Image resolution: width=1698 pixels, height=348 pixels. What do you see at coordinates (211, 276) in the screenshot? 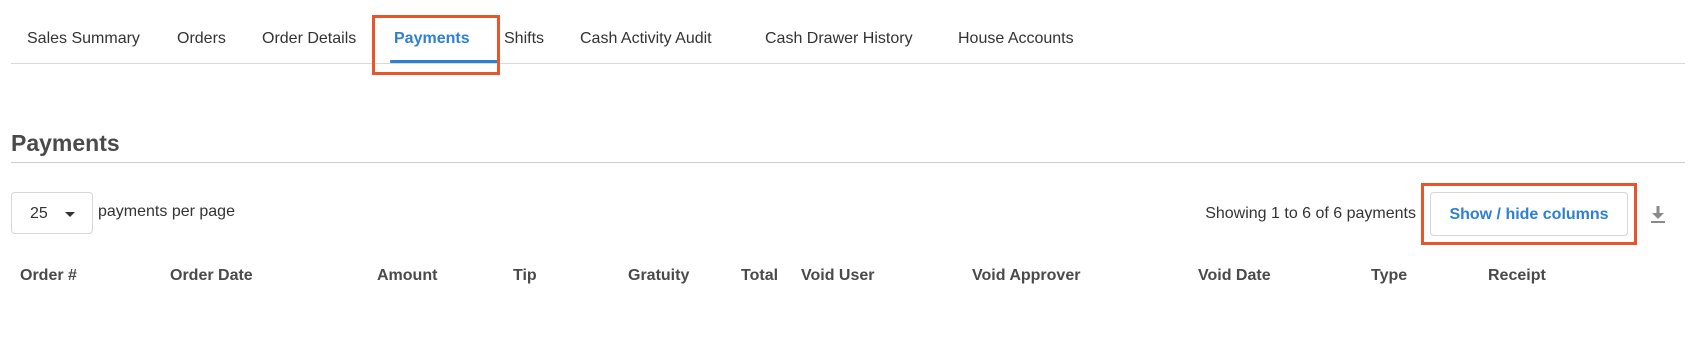
I see `column-header-order-date: Order Date` at bounding box center [211, 276].